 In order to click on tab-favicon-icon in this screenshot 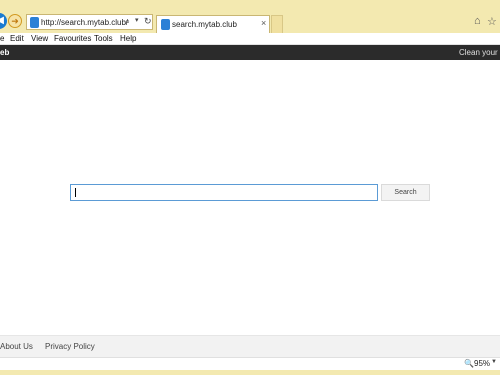, I will do `click(165, 24)`.